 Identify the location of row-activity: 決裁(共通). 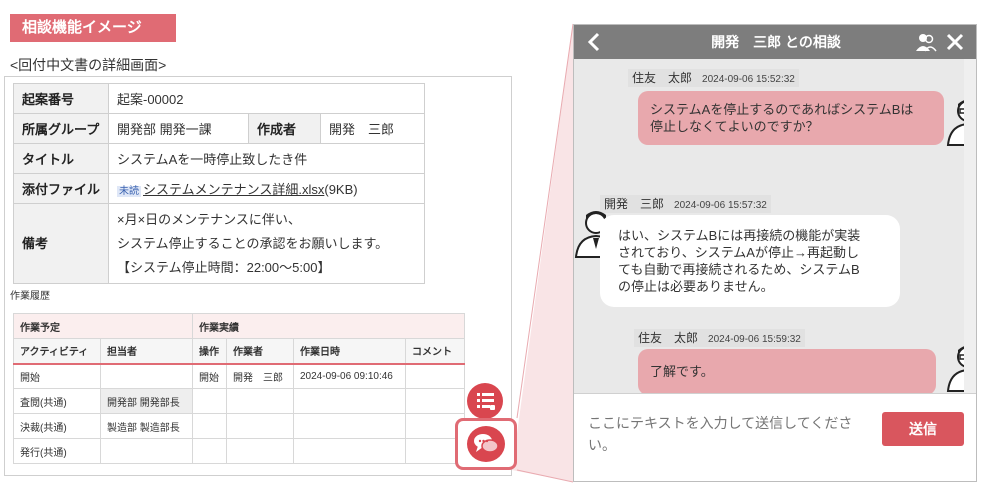
(57, 426).